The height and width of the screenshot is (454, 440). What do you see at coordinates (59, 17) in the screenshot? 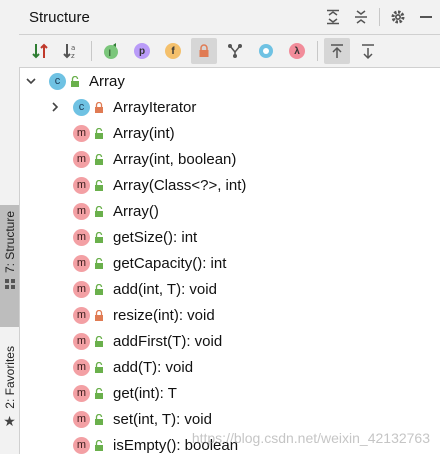
I see `panel-title: Structure` at bounding box center [59, 17].